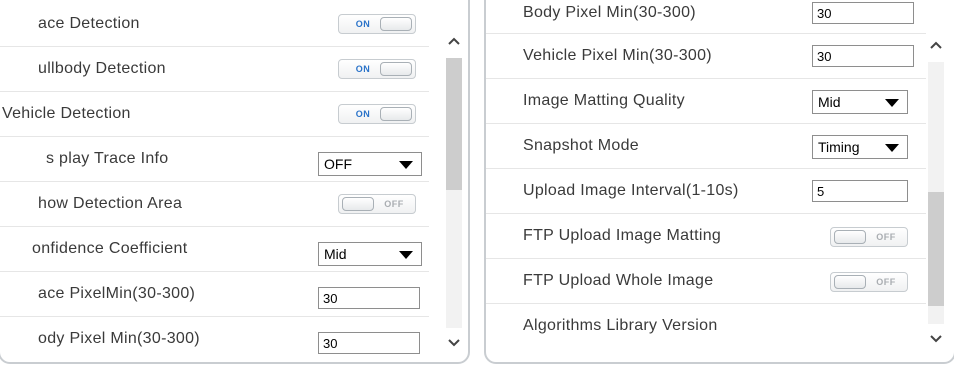  Describe the element at coordinates (377, 69) in the screenshot. I see `fullbody-detection-toggle: ON` at that location.